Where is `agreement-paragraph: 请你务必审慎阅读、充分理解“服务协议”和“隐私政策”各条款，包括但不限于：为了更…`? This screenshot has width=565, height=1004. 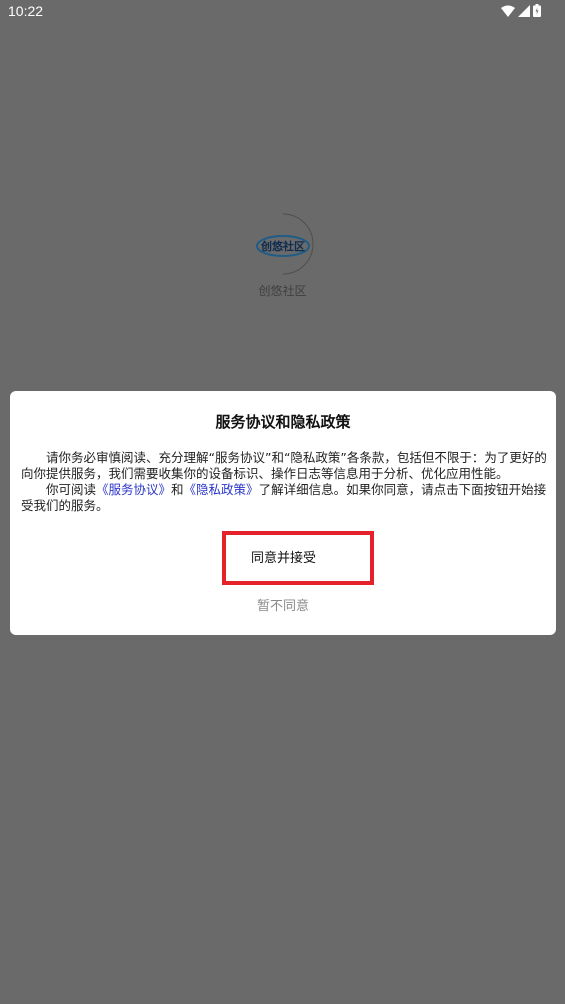 agreement-paragraph: 请你务必审慎阅读、充分理解“服务协议”和“隐私政策”各条款，包括但不限于：为了更… is located at coordinates (284, 465).